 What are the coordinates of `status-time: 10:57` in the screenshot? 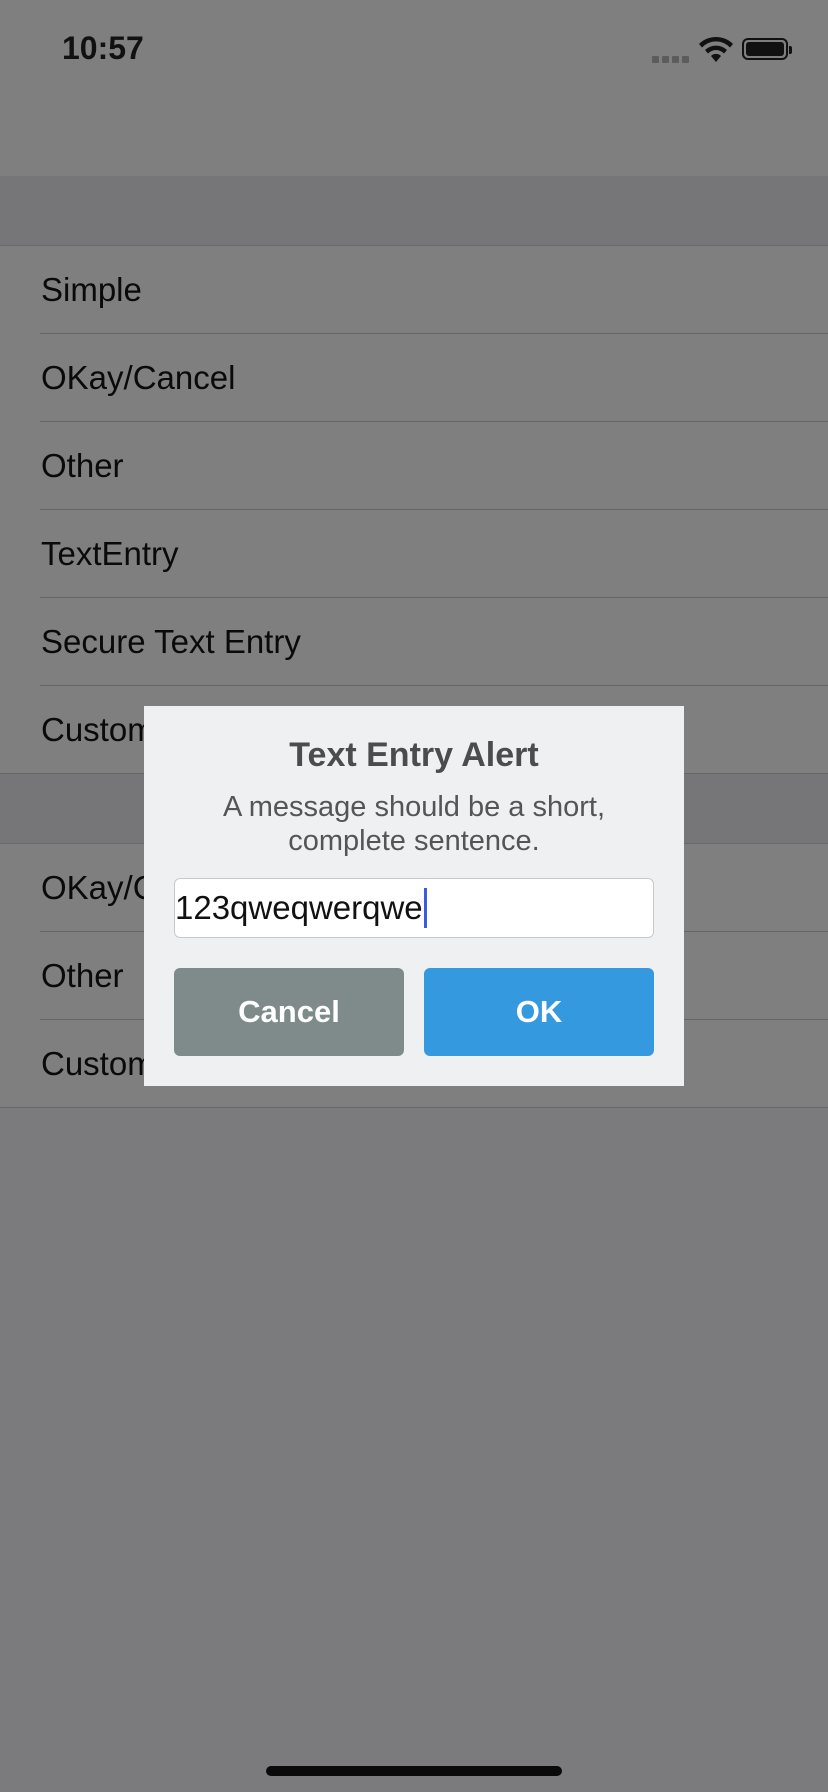 It's located at (103, 48).